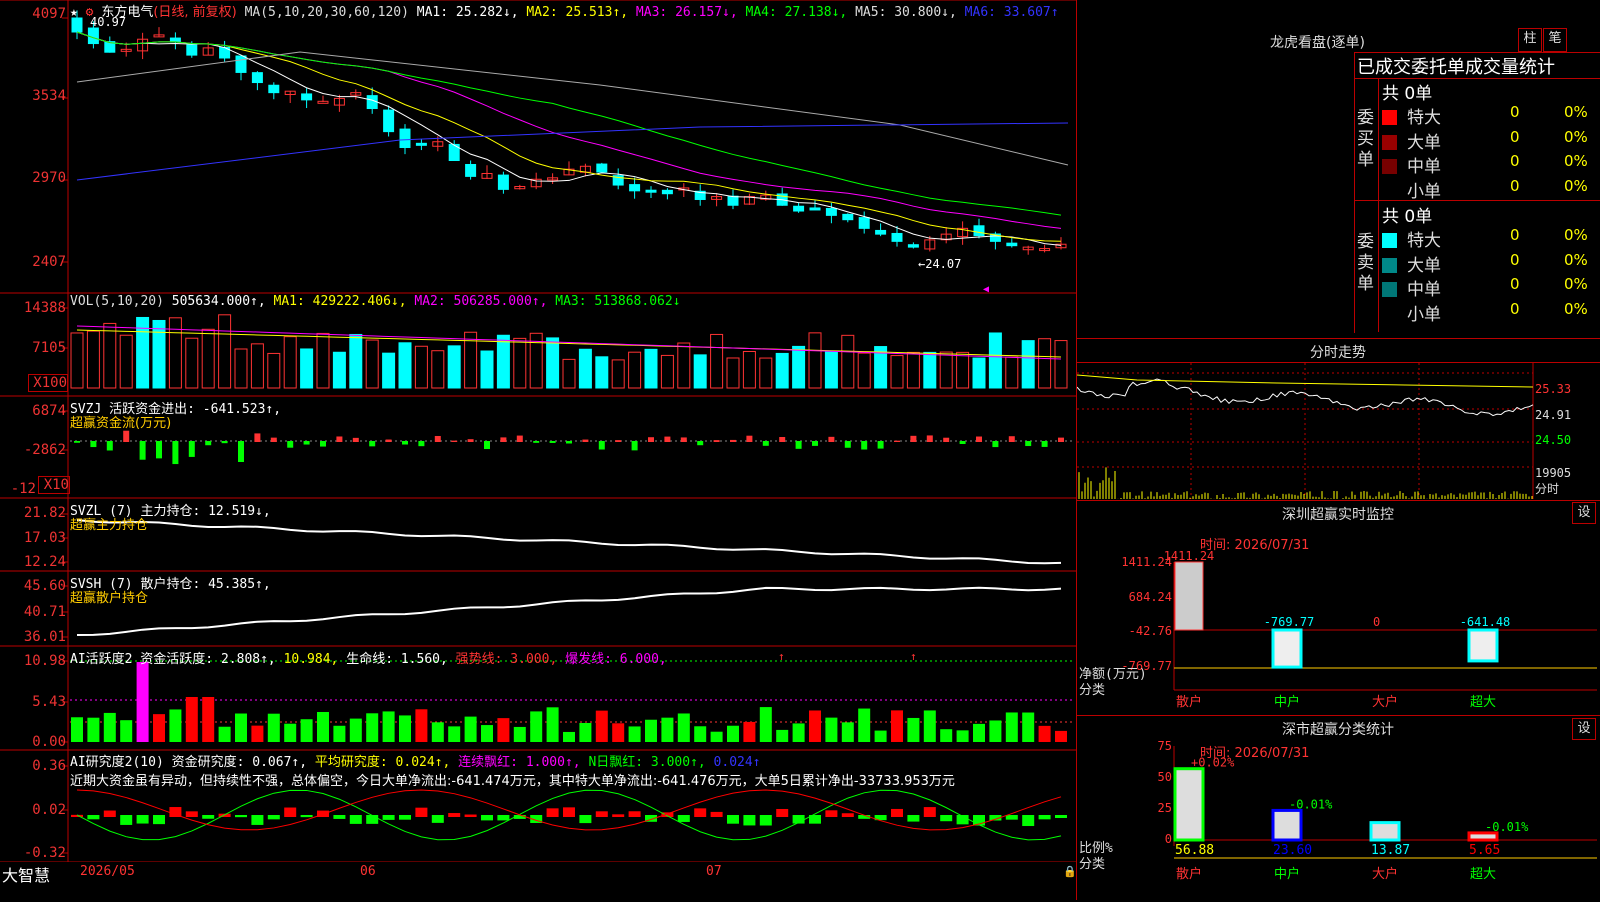 This screenshot has height=902, width=1600. What do you see at coordinates (1553, 389) in the screenshot?
I see `axis-label: 25.33` at bounding box center [1553, 389].